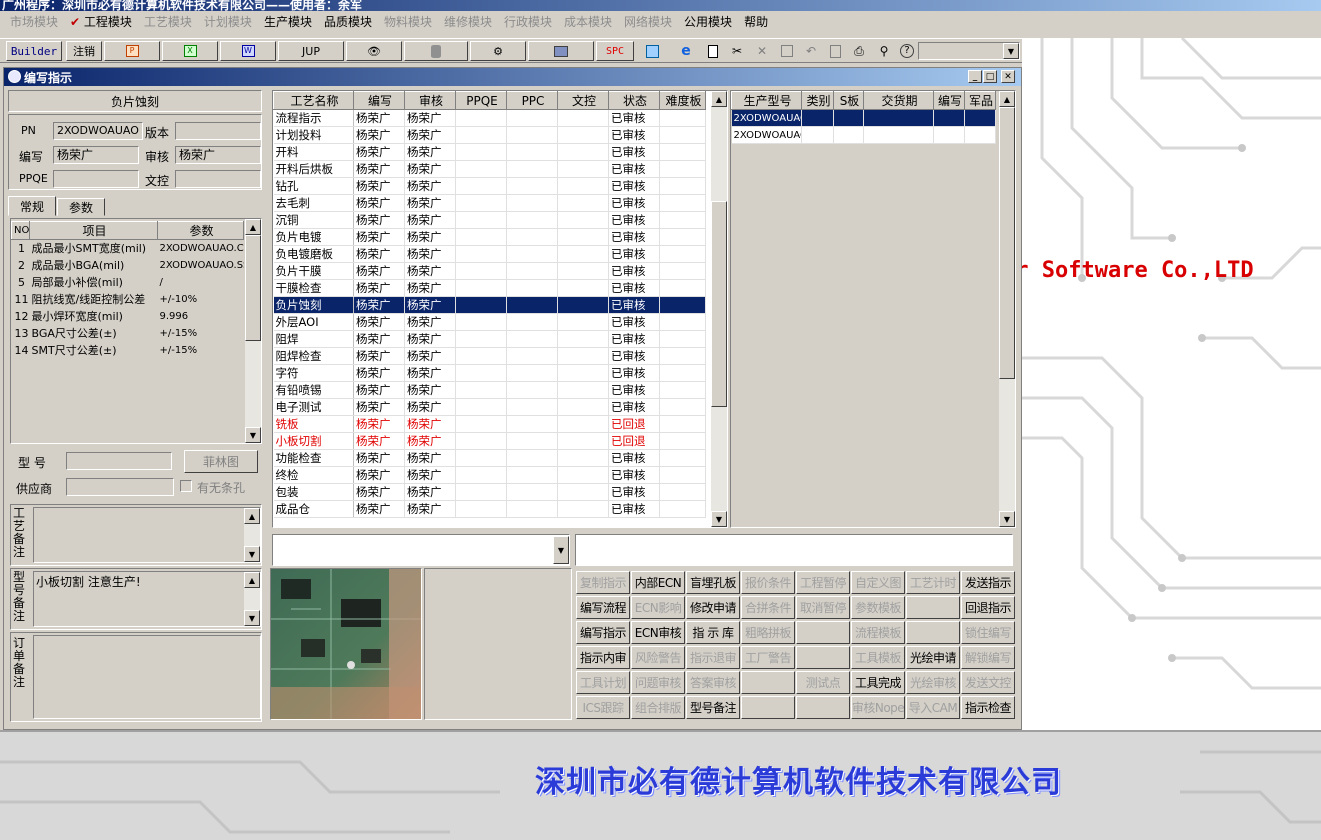 The width and height of the screenshot is (1321, 840). What do you see at coordinates (348, 21) in the screenshot?
I see `menu-5: 品质模块` at bounding box center [348, 21].